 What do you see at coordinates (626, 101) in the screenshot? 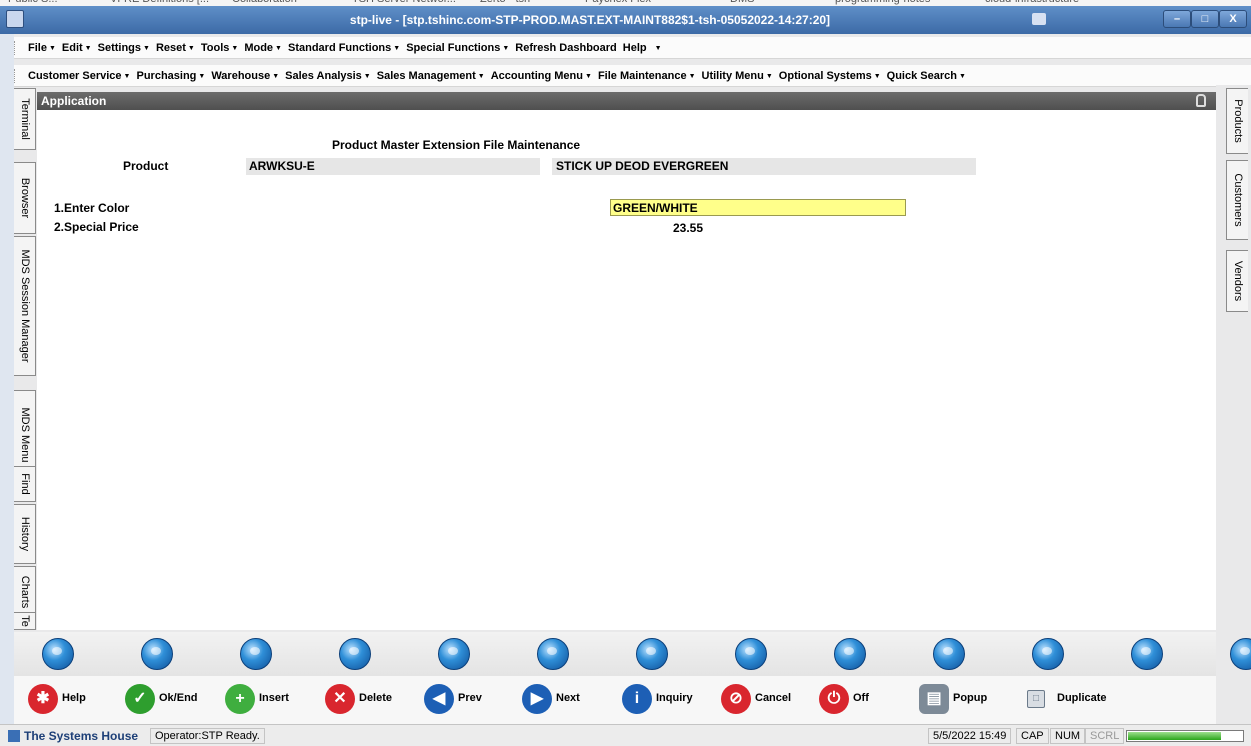
I see `application-header: Application` at bounding box center [626, 101].